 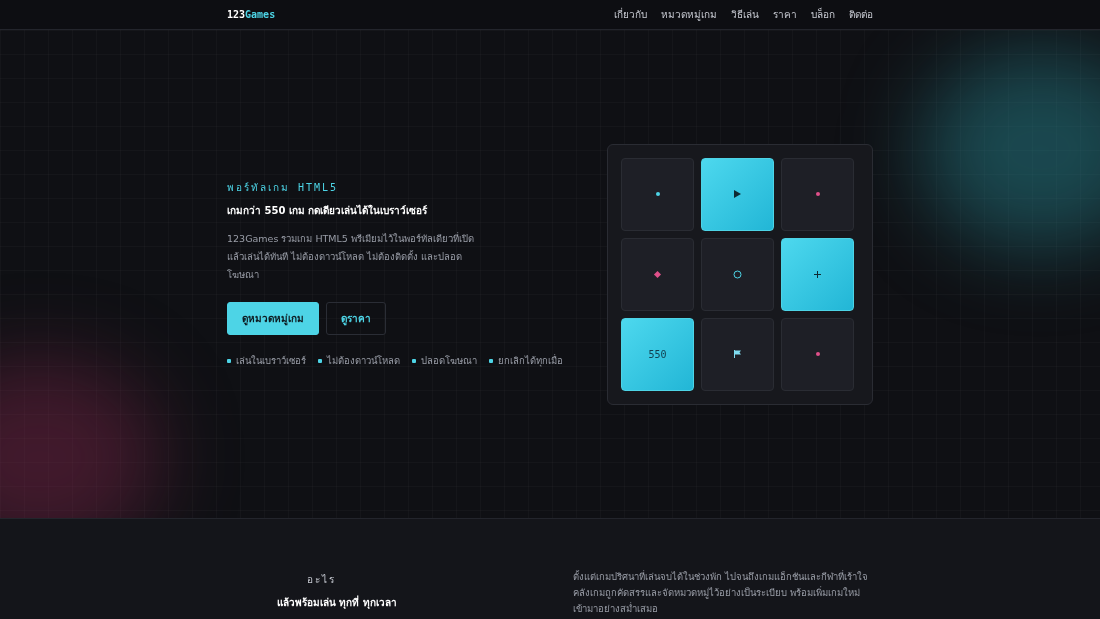 What do you see at coordinates (737, 354) in the screenshot?
I see `flag-icon` at bounding box center [737, 354].